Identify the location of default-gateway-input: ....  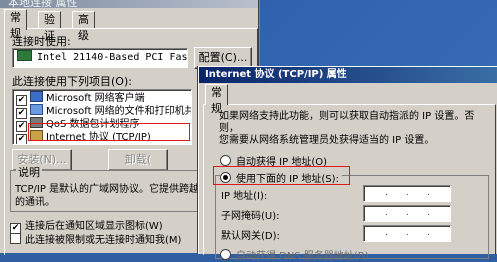
(407, 233).